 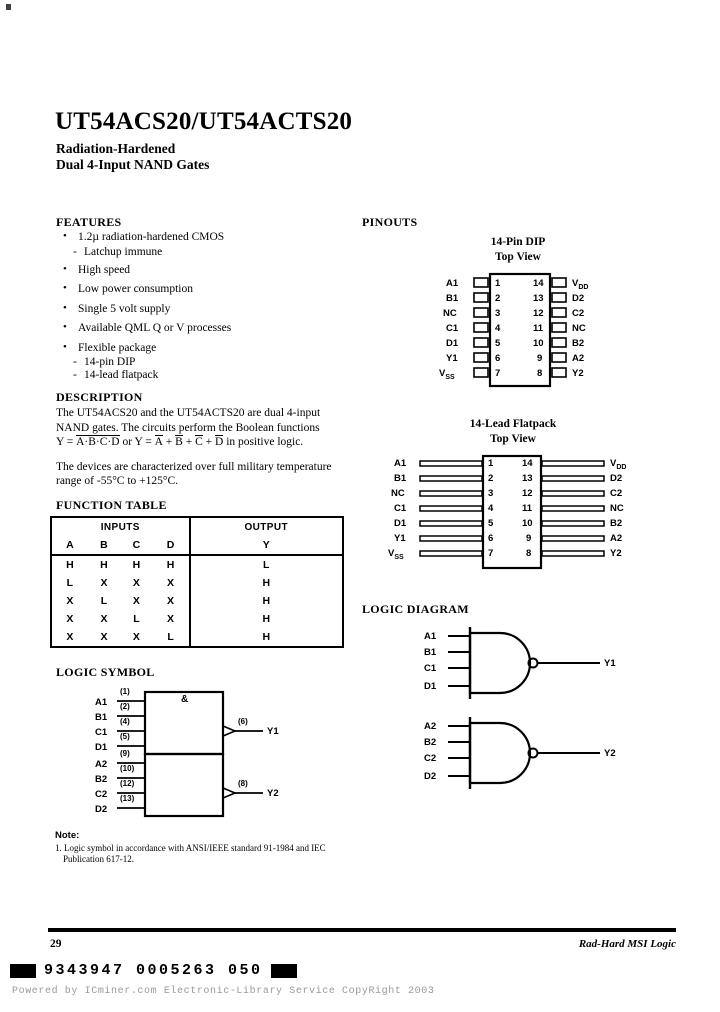 What do you see at coordinates (518, 242) in the screenshot?
I see `dip-package-title: 14-Pin DIP` at bounding box center [518, 242].